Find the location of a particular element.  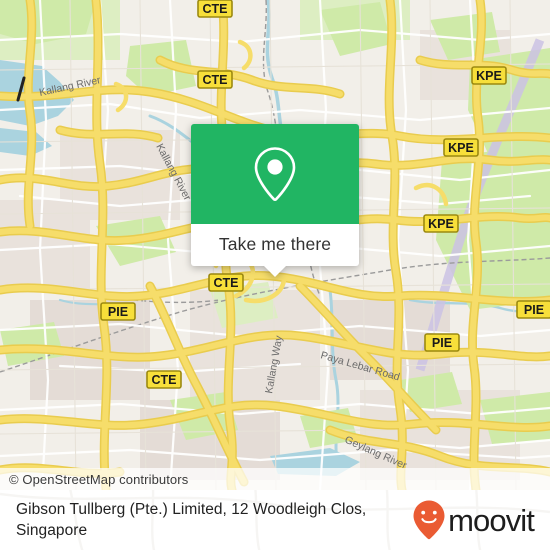

shield-cte-4: CTE is located at coordinates (164, 379).